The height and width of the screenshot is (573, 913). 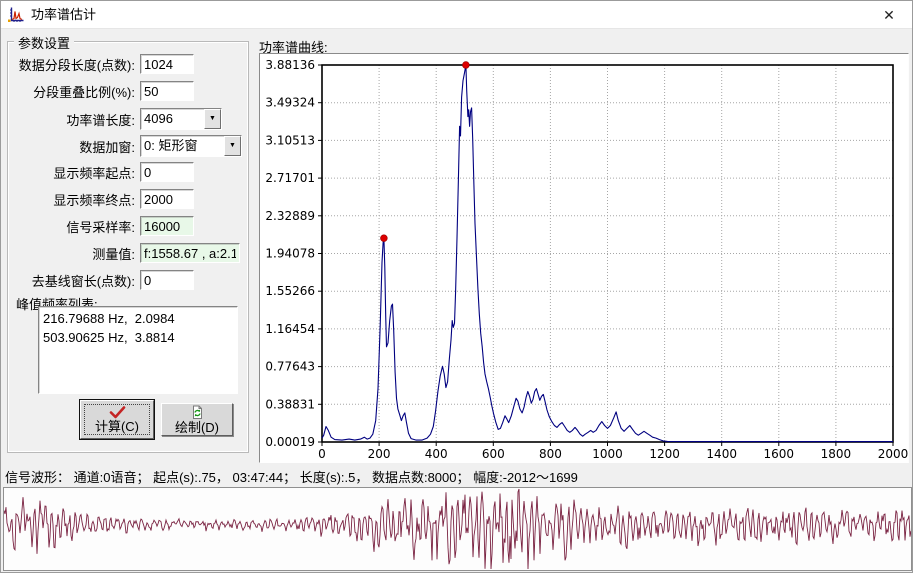 I want to click on field-label: 分段重叠比例(%):, so click(x=84, y=92).